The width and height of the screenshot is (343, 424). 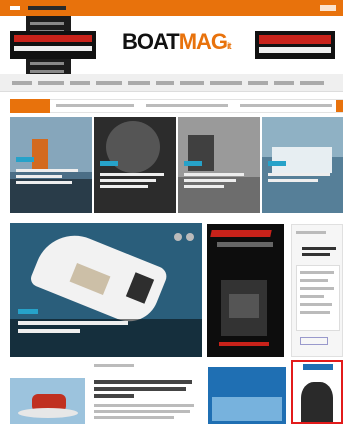 I want to click on header-ad-right, so click(x=295, y=45).